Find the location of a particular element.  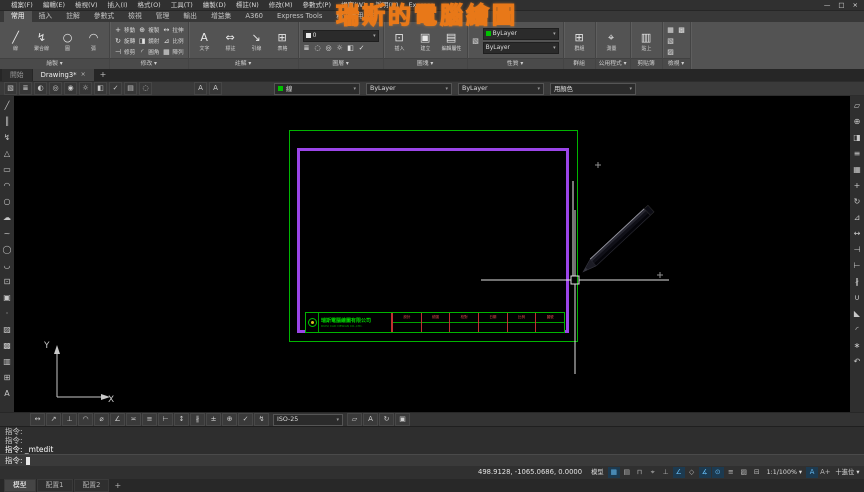

construction-line-tool-button: ║ is located at coordinates (7, 122).